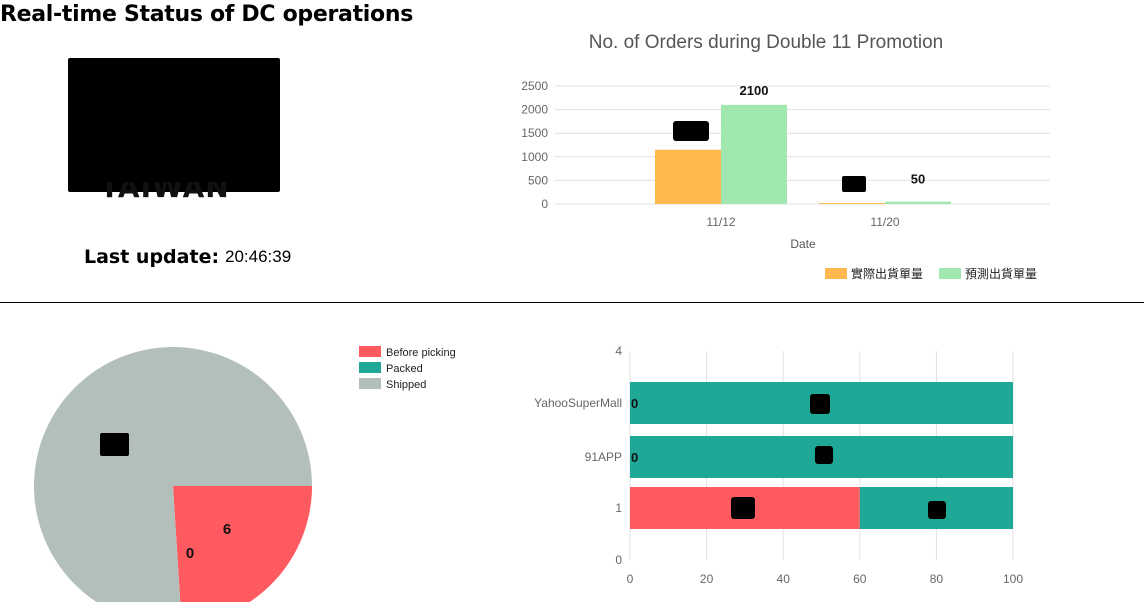 The width and height of the screenshot is (1144, 602). I want to click on orders-chart-title: No. of Orders during Double 11 Promotion, so click(766, 42).